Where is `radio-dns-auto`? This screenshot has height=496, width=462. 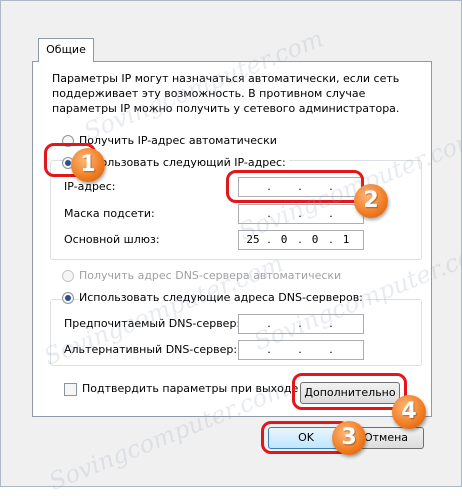
radio-dns-auto is located at coordinates (68, 276).